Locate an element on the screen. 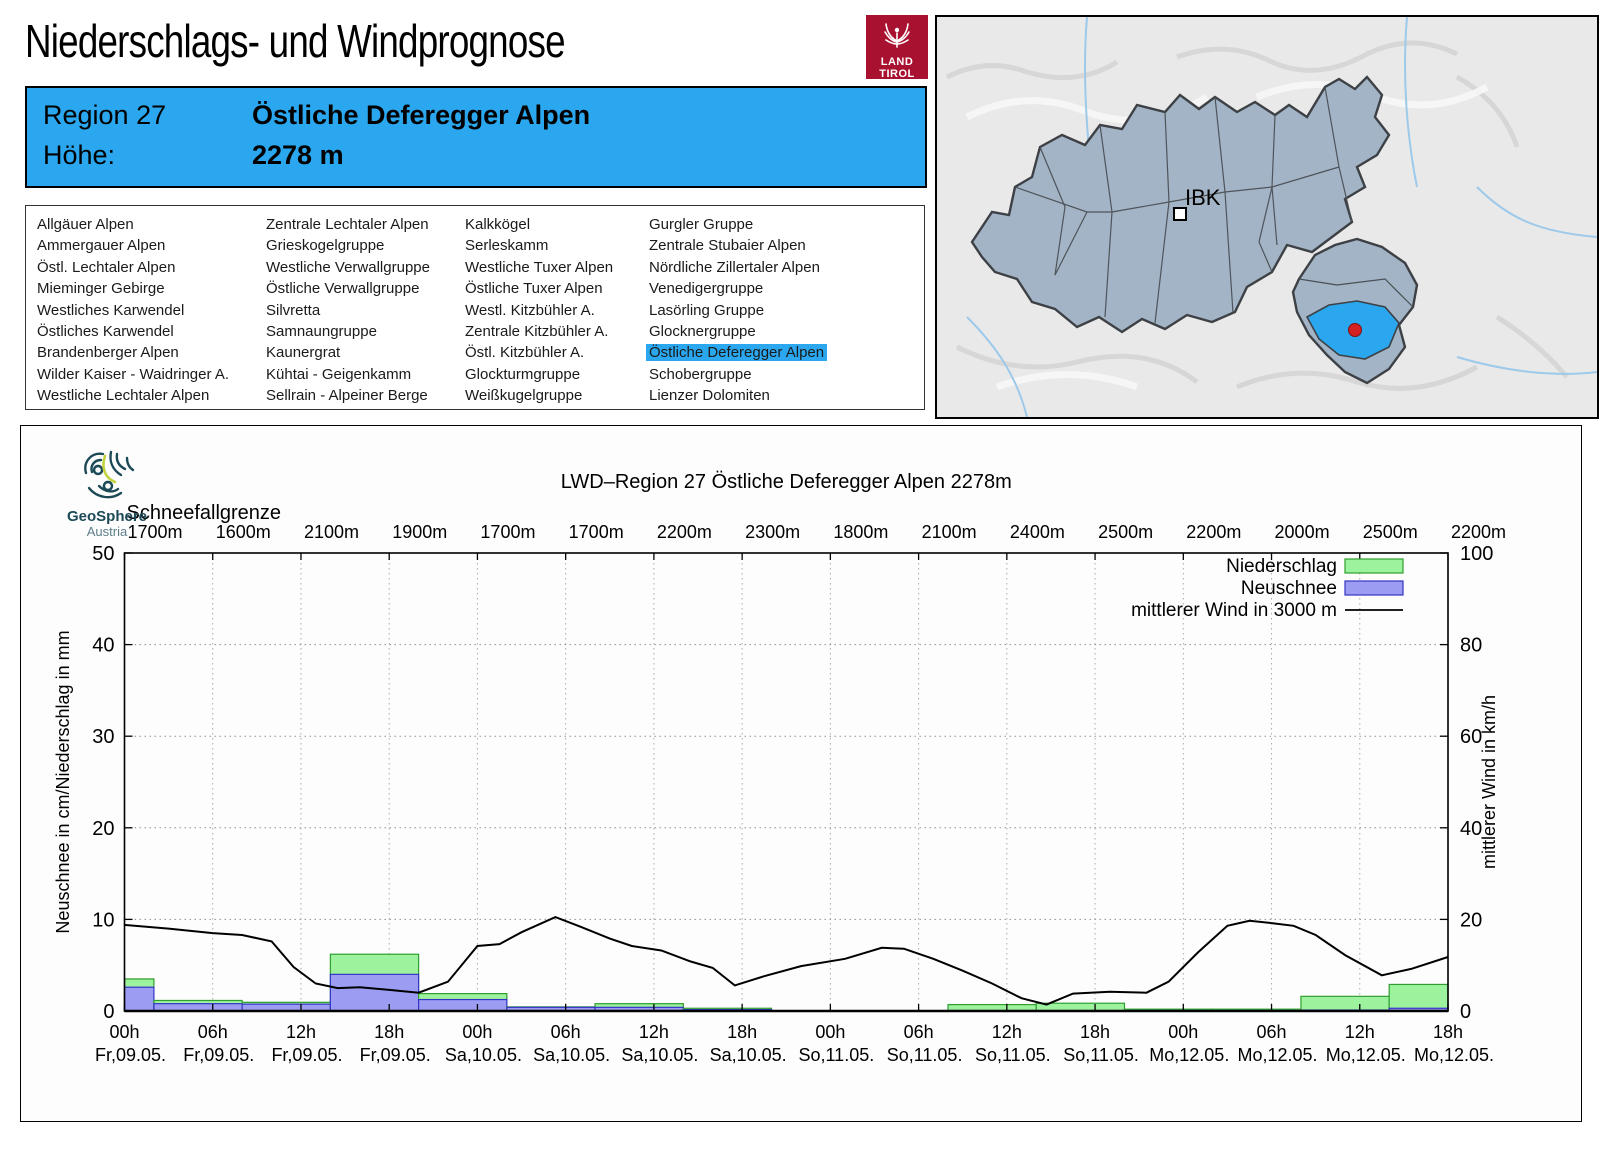 The image size is (1600, 1153). precipitation-bar is located at coordinates (1418, 997).